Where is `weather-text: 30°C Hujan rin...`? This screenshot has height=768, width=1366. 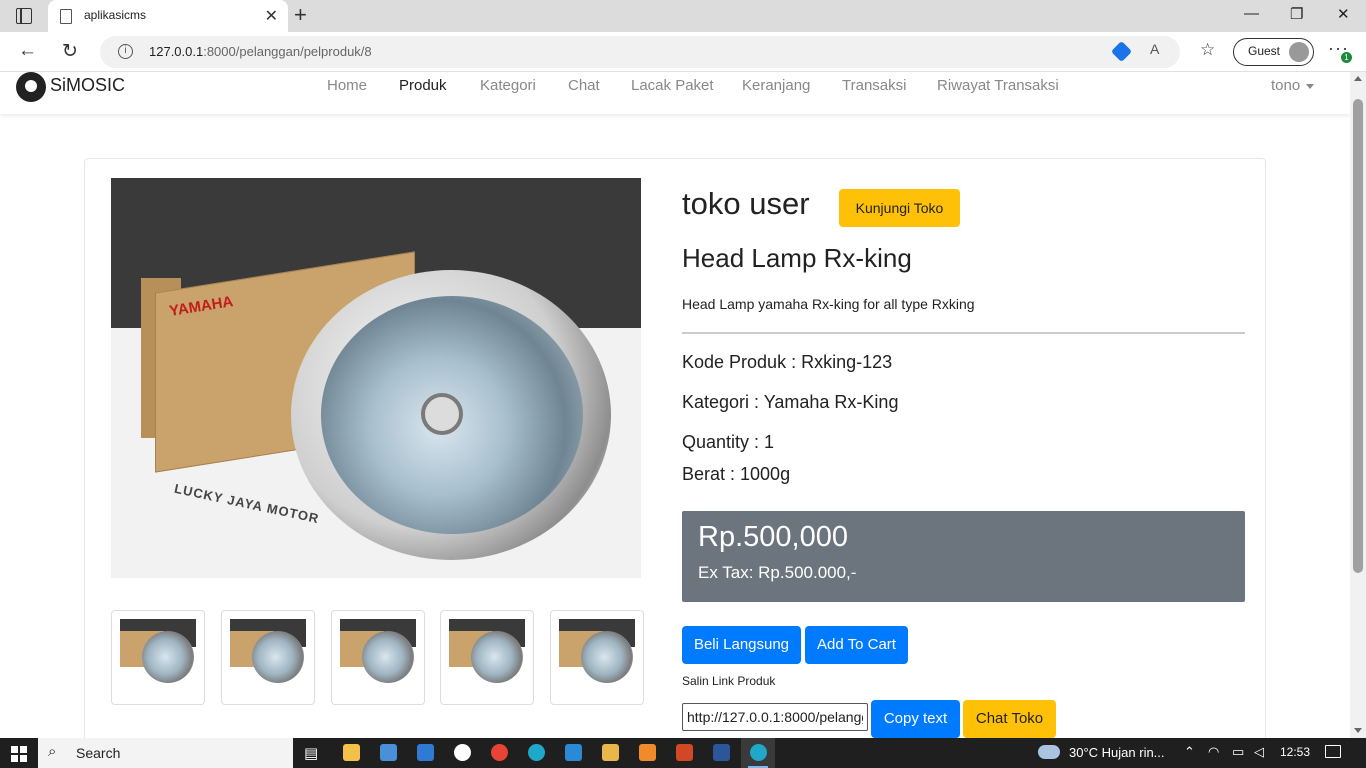
weather-text: 30°C Hujan rin... is located at coordinates (1117, 752).